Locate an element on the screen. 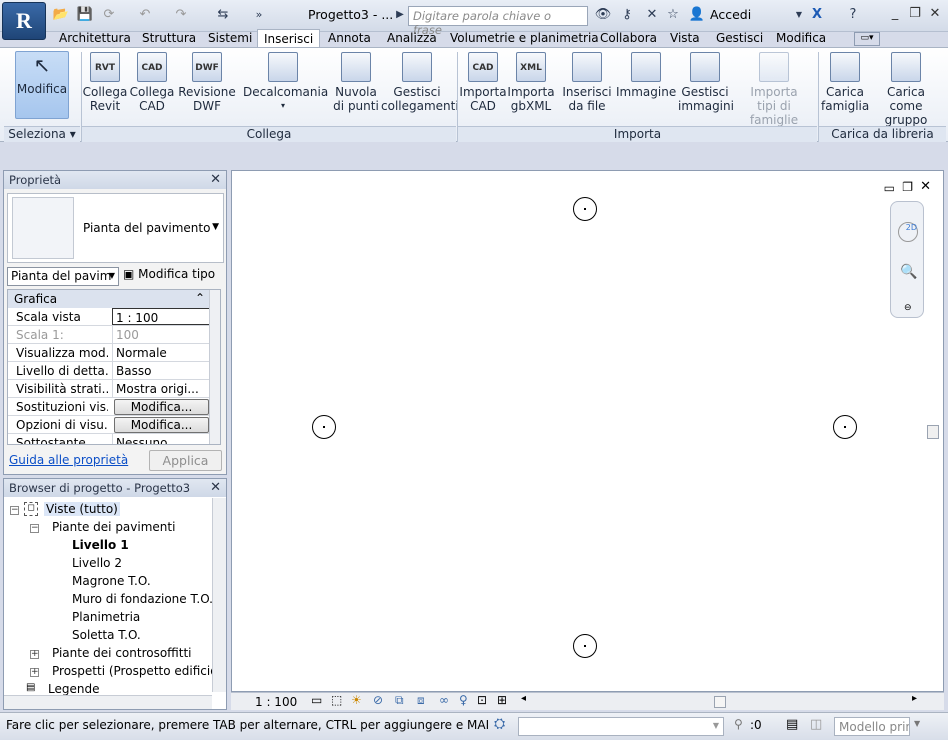  user-icon: 👤 is located at coordinates (697, 15).